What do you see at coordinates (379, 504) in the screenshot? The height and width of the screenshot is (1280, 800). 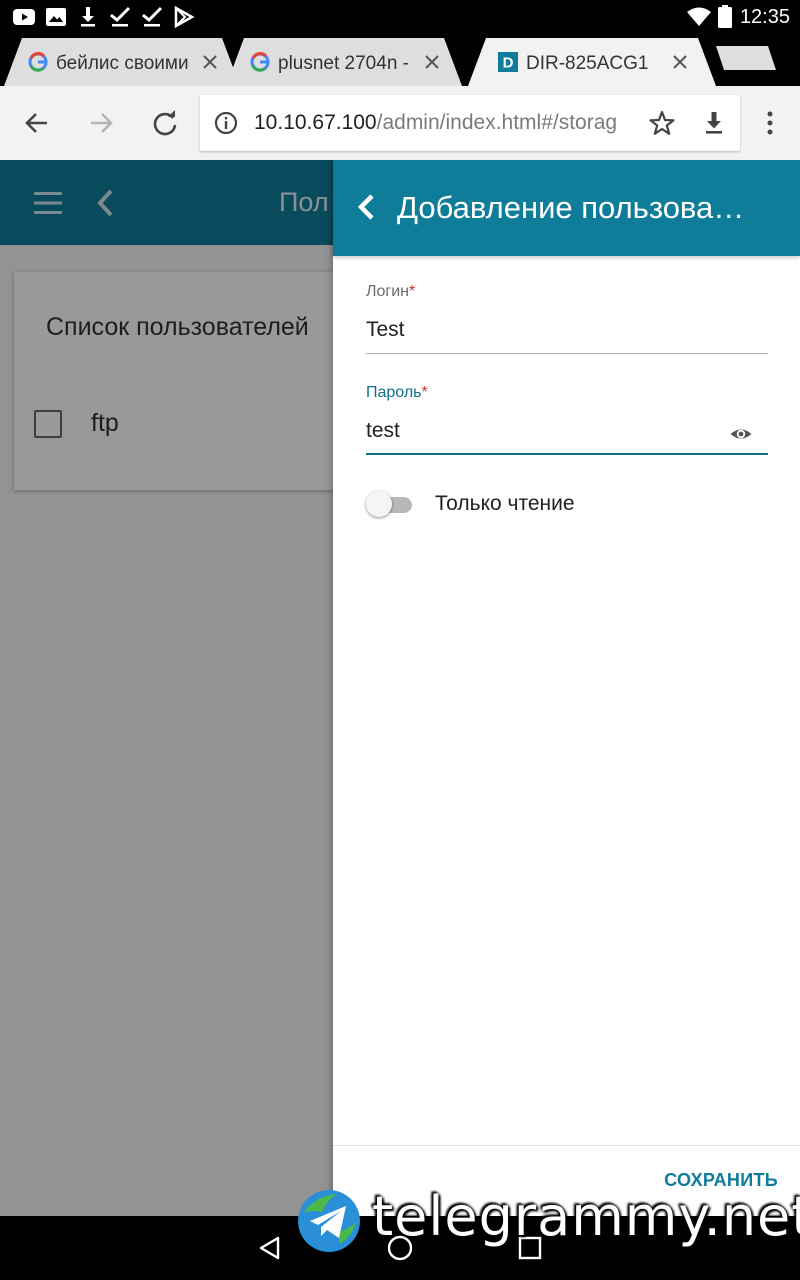 I see `toggle-knob` at bounding box center [379, 504].